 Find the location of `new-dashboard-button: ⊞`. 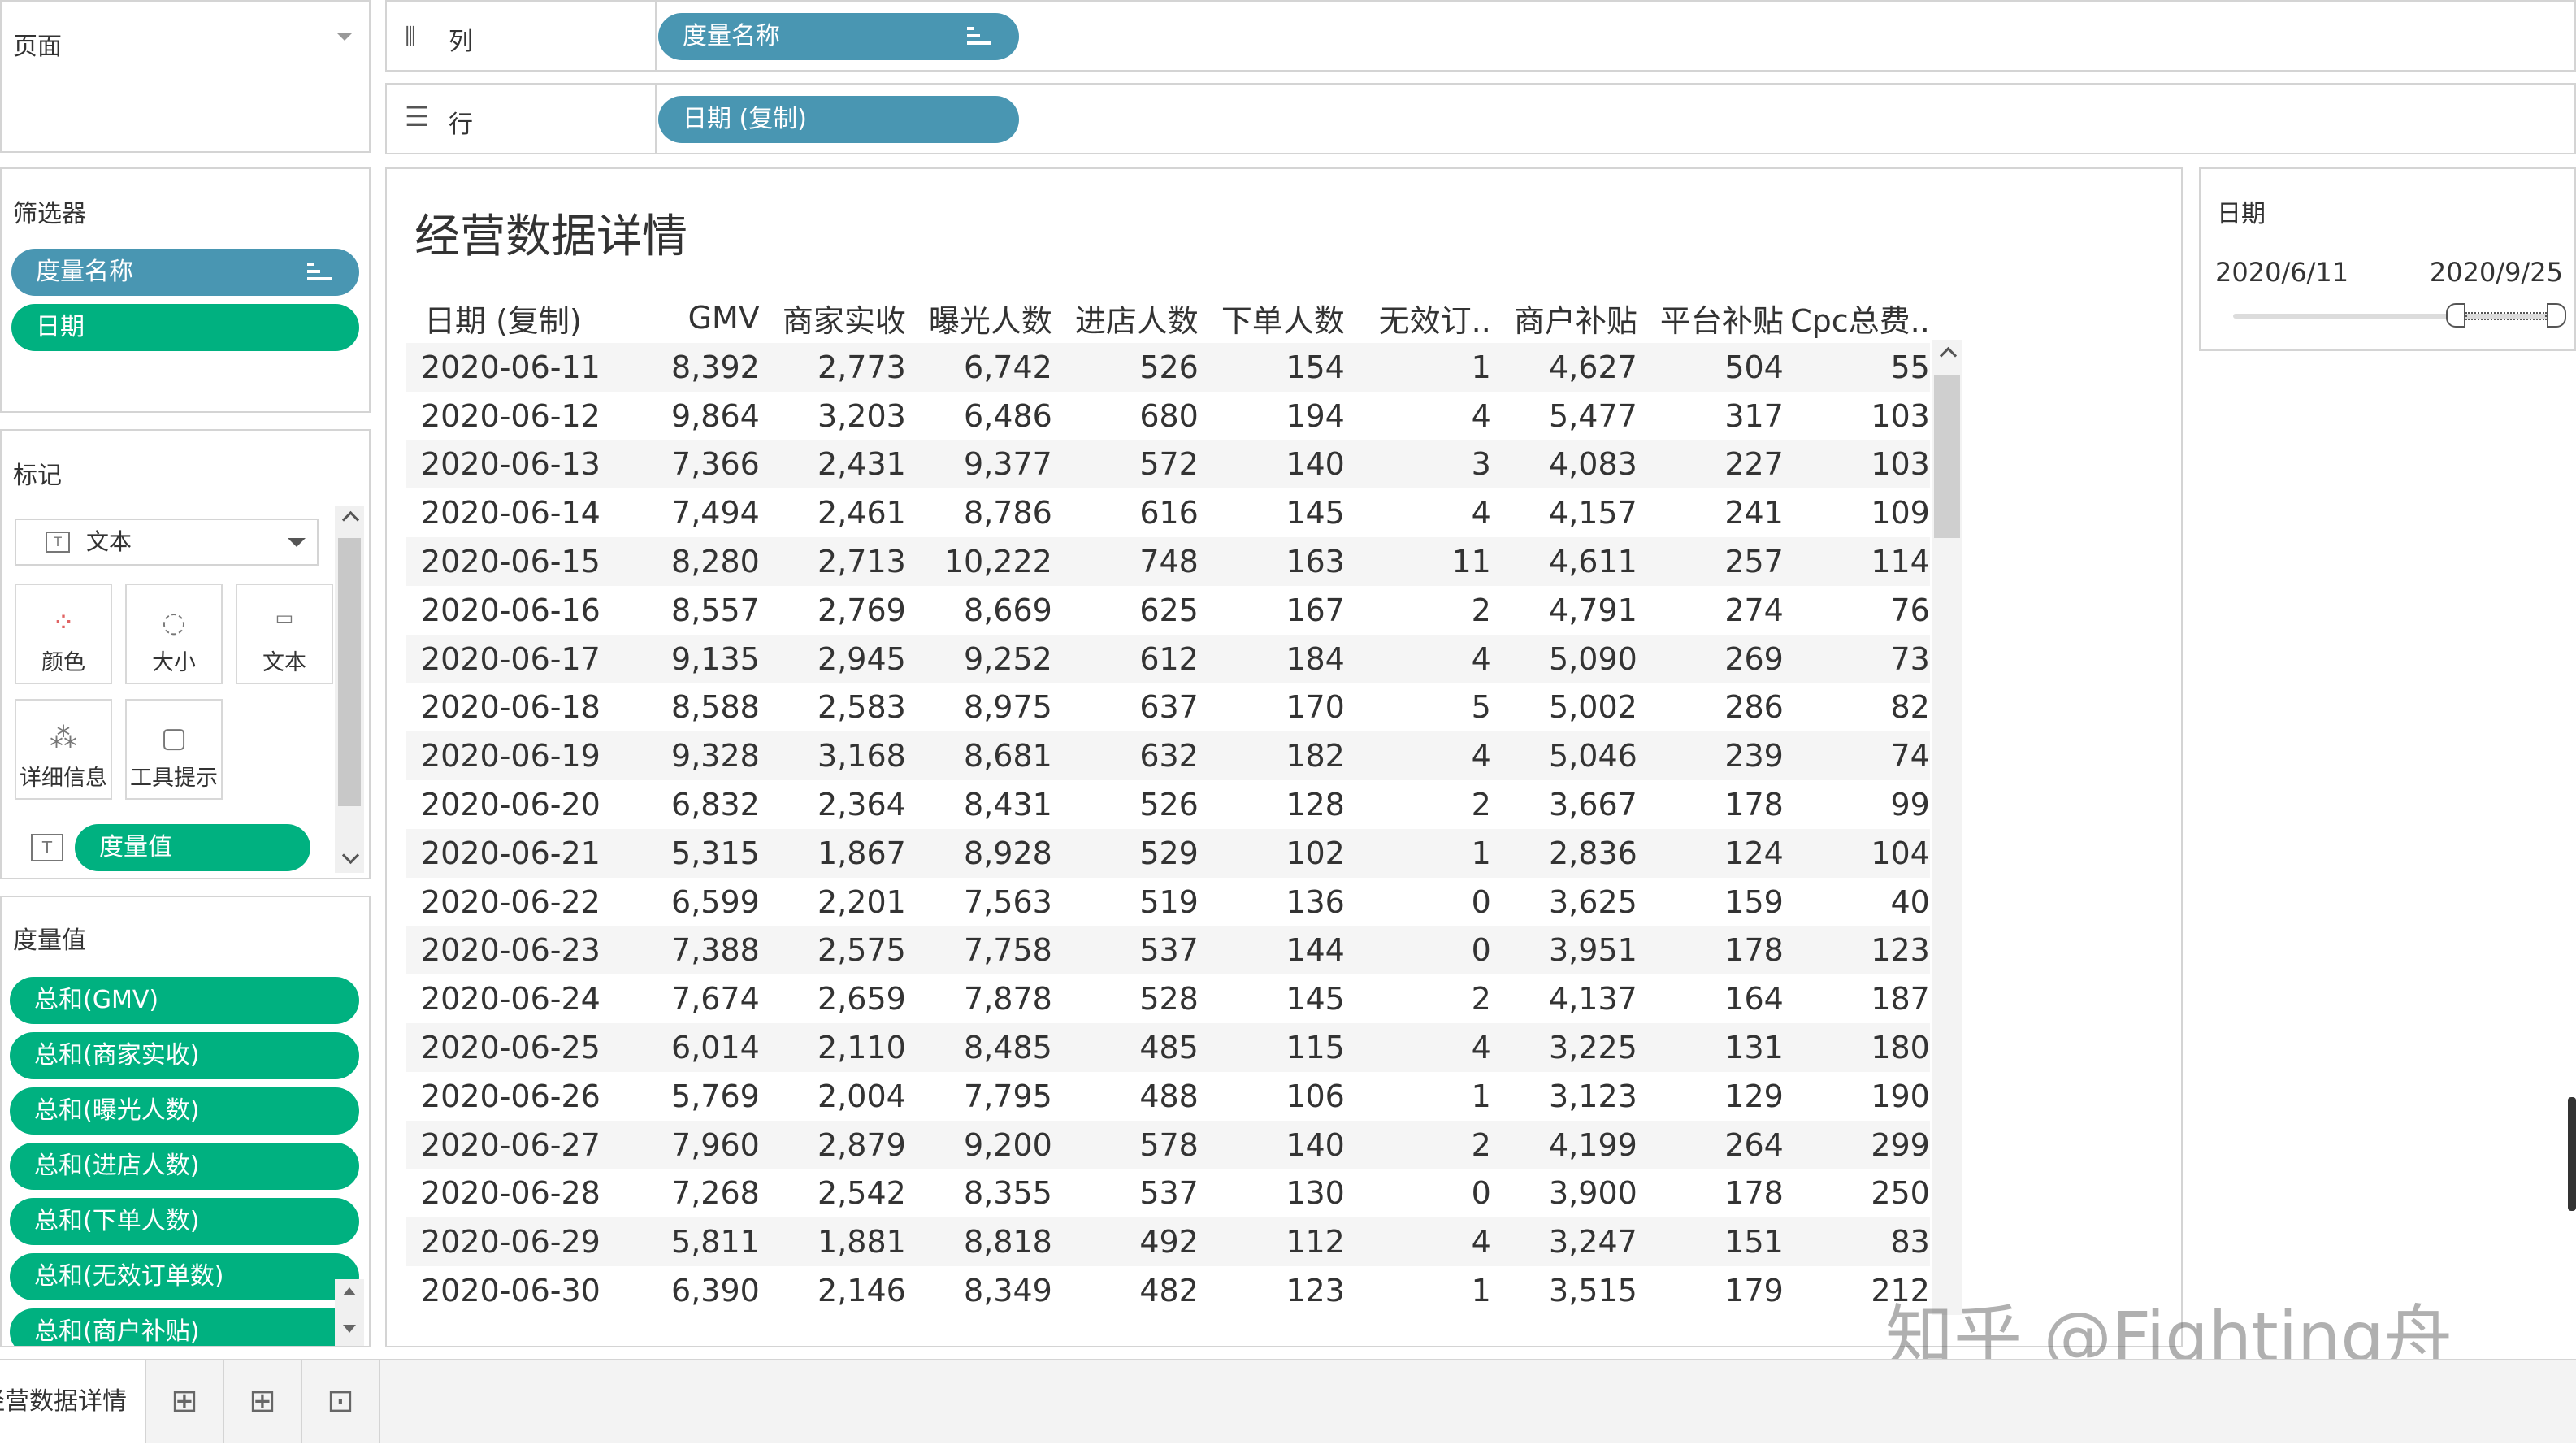

new-dashboard-button: ⊞ is located at coordinates (263, 1401).